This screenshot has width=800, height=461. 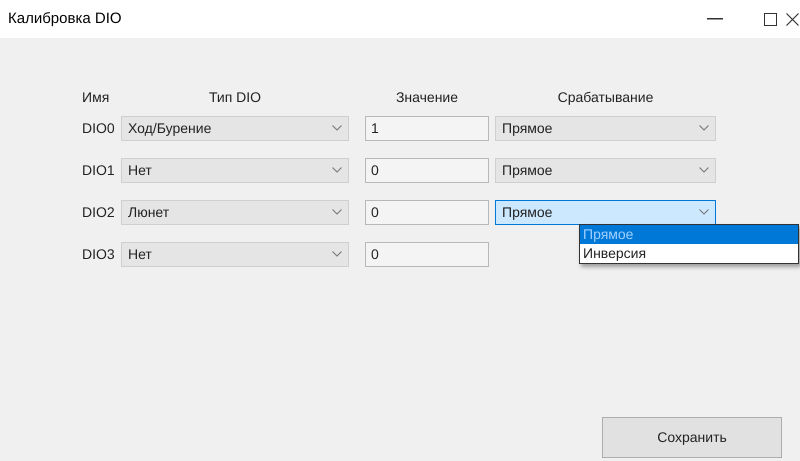 What do you see at coordinates (96, 96) in the screenshot?
I see `column-header: Имя` at bounding box center [96, 96].